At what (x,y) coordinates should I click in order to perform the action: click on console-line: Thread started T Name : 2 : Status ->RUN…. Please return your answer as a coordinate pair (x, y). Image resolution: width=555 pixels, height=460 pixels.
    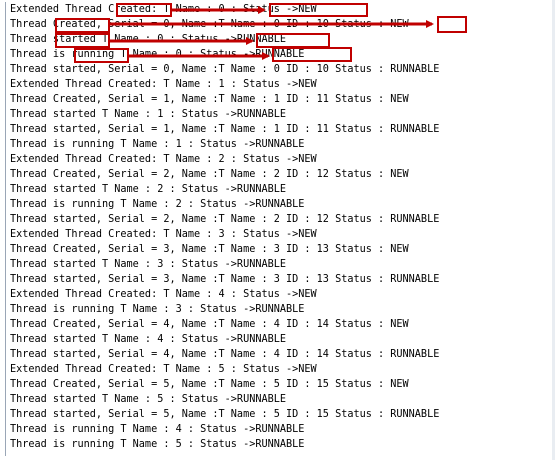
    Looking at the image, I should click on (148, 189).